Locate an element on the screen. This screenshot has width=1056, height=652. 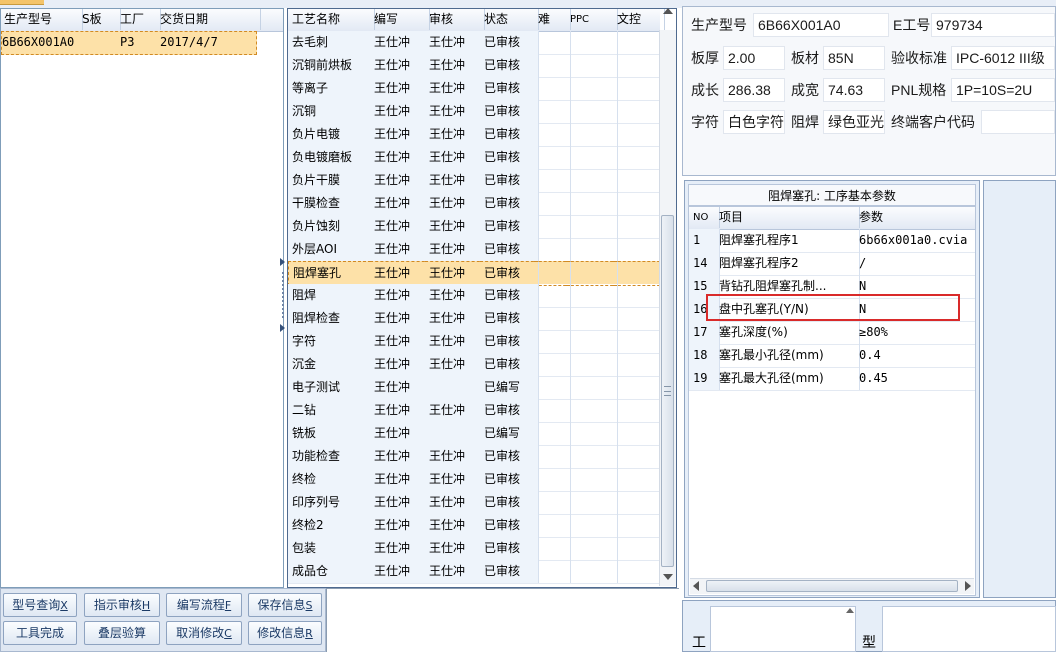
tool-complete-button: 工具完成 is located at coordinates (40, 633).